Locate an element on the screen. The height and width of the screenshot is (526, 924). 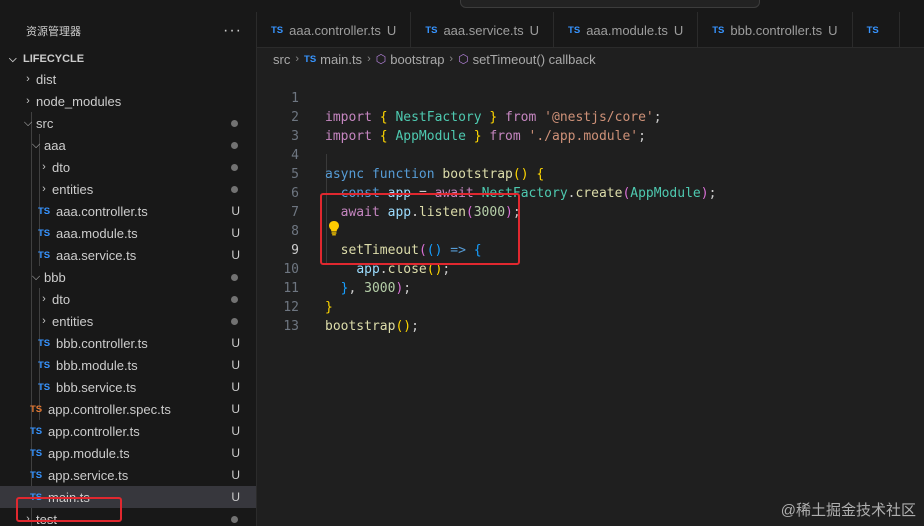
tree-file-aaa-controller: TS aaa.controller.ts U is located at coordinates (128, 211).